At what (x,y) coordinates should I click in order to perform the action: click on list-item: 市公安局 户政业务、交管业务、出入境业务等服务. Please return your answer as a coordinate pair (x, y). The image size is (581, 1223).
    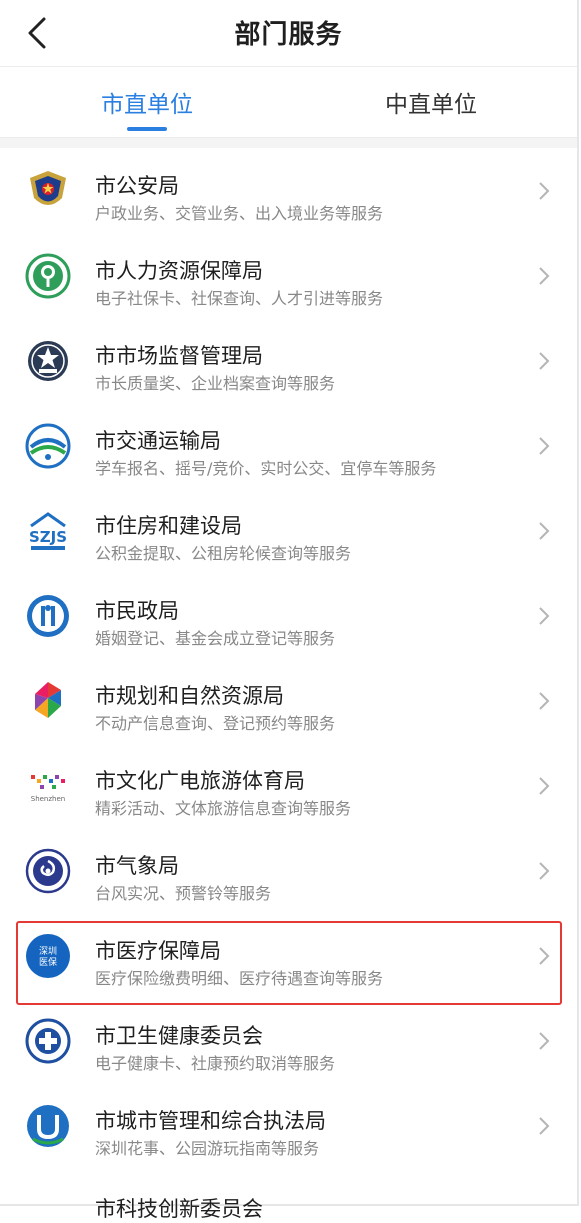
    Looking at the image, I should click on (288, 190).